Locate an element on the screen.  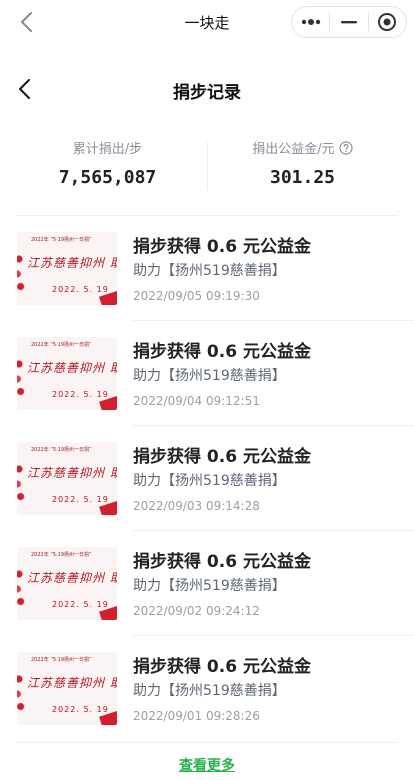
total-fund-stat: 捐出公益金/元 301.25 is located at coordinates (302, 163).